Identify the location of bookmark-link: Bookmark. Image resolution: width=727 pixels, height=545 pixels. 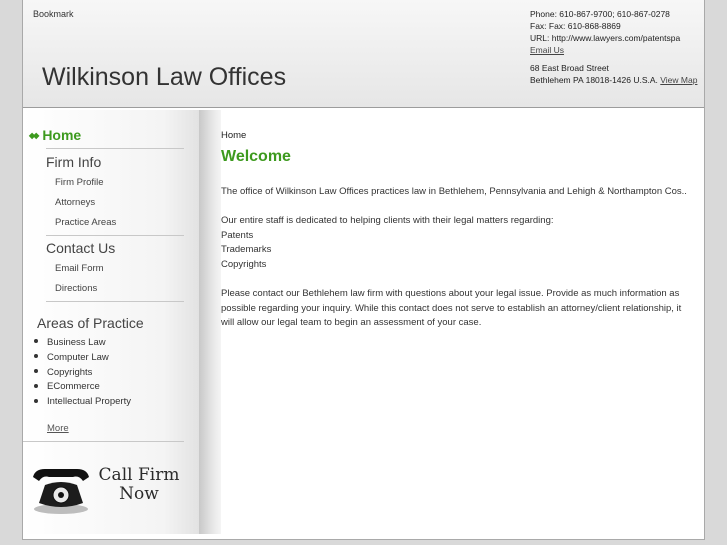
(53, 14).